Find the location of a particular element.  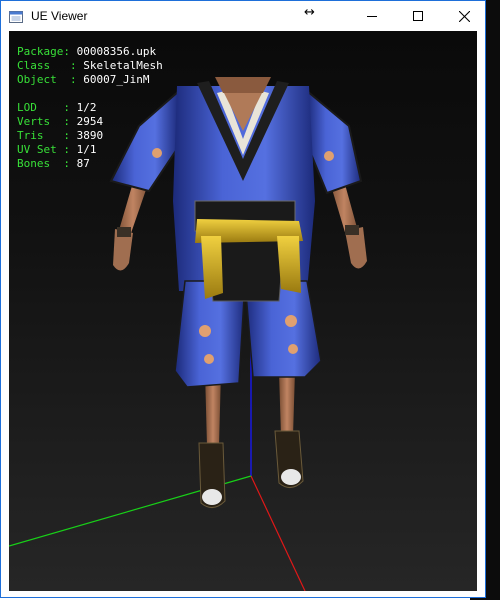

window-title: UE Viewer is located at coordinates (59, 16).